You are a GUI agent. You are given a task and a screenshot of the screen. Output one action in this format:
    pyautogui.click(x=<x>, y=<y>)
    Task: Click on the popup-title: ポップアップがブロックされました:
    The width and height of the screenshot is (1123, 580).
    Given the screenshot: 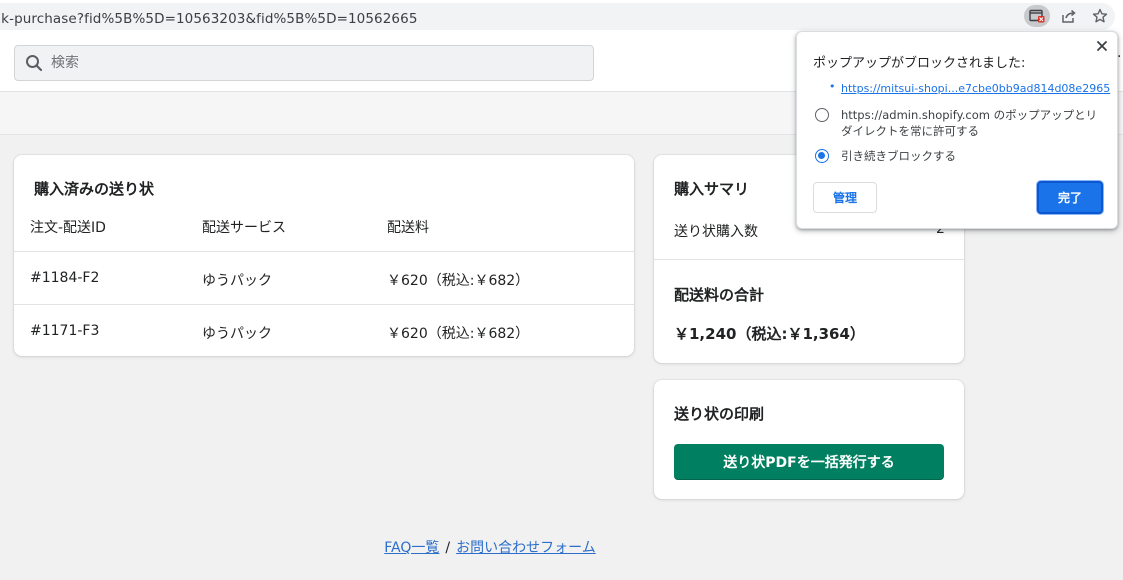 What is the action you would take?
    pyautogui.click(x=919, y=63)
    